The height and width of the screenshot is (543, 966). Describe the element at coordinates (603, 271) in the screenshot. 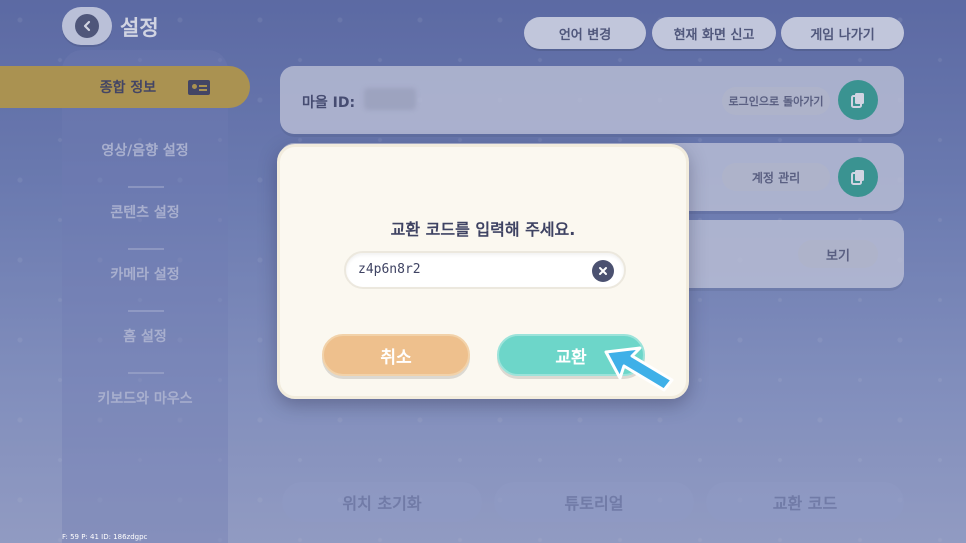

I see `clear-icon` at that location.